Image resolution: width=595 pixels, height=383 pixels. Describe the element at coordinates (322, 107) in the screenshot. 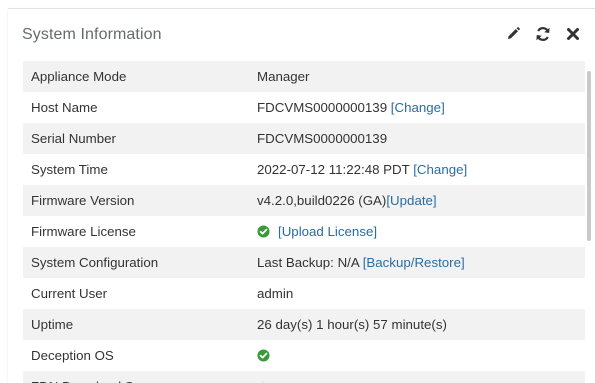

I see `host-name-value: FDCVMS0000000139` at that location.